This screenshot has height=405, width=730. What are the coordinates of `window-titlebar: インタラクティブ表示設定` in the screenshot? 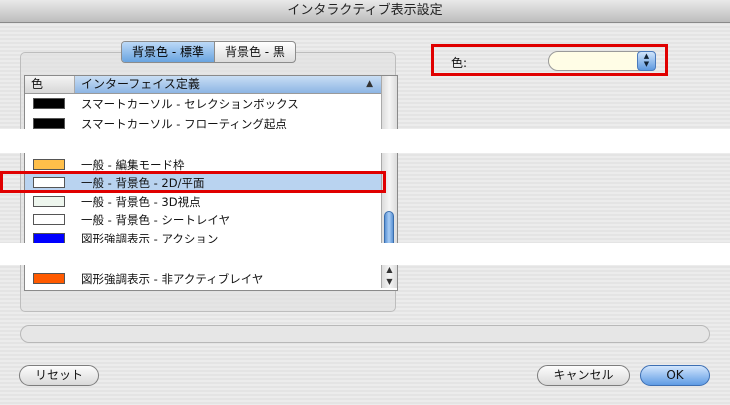 It's located at (365, 11).